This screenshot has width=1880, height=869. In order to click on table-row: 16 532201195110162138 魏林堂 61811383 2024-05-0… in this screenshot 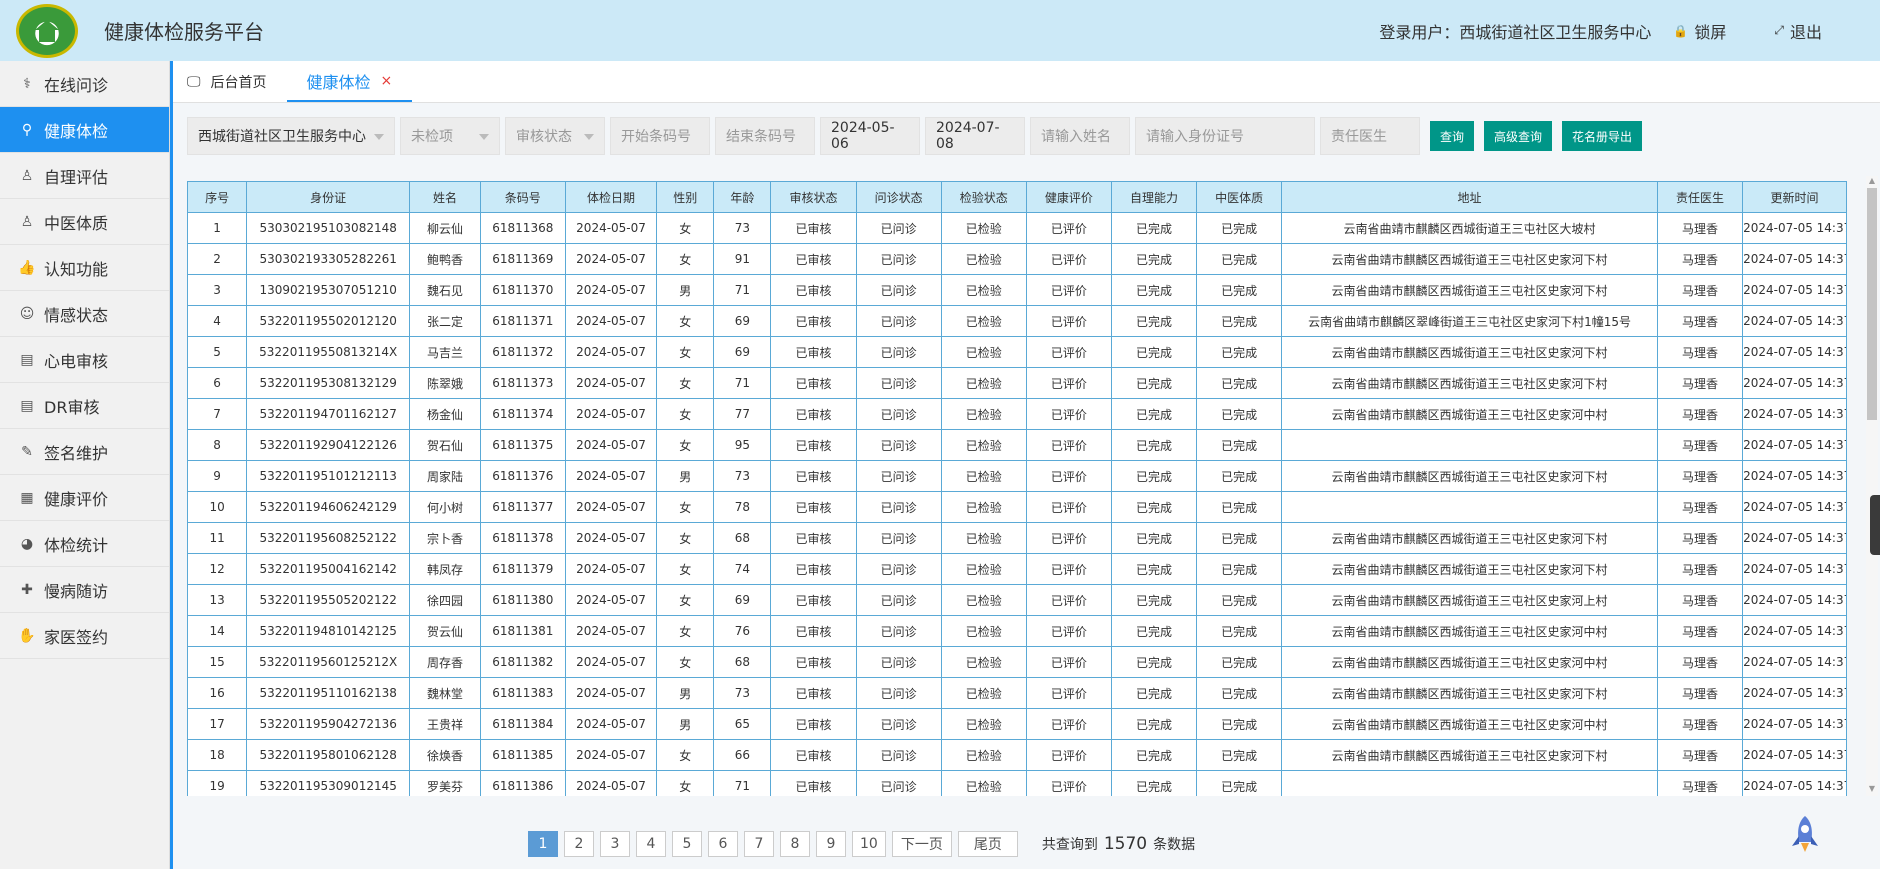, I will do `click(1017, 693)`.